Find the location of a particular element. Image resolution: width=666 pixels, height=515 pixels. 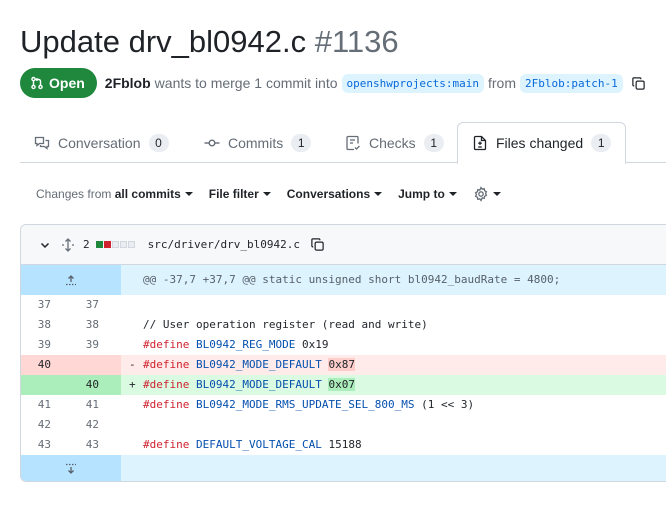

copy-icon is located at coordinates (638, 83).